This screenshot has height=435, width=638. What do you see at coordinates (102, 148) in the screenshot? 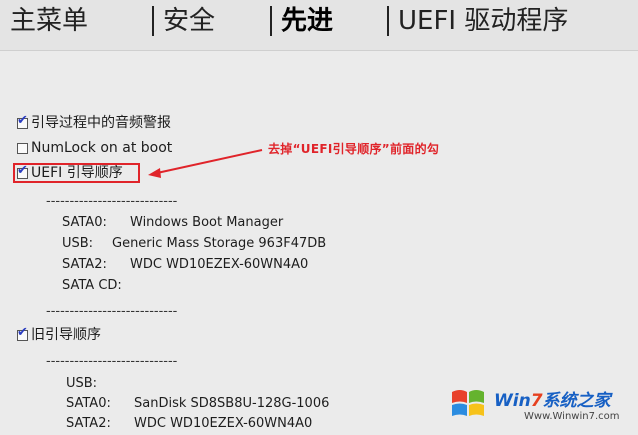
I see `numlock-label: NumLock on at boot` at bounding box center [102, 148].